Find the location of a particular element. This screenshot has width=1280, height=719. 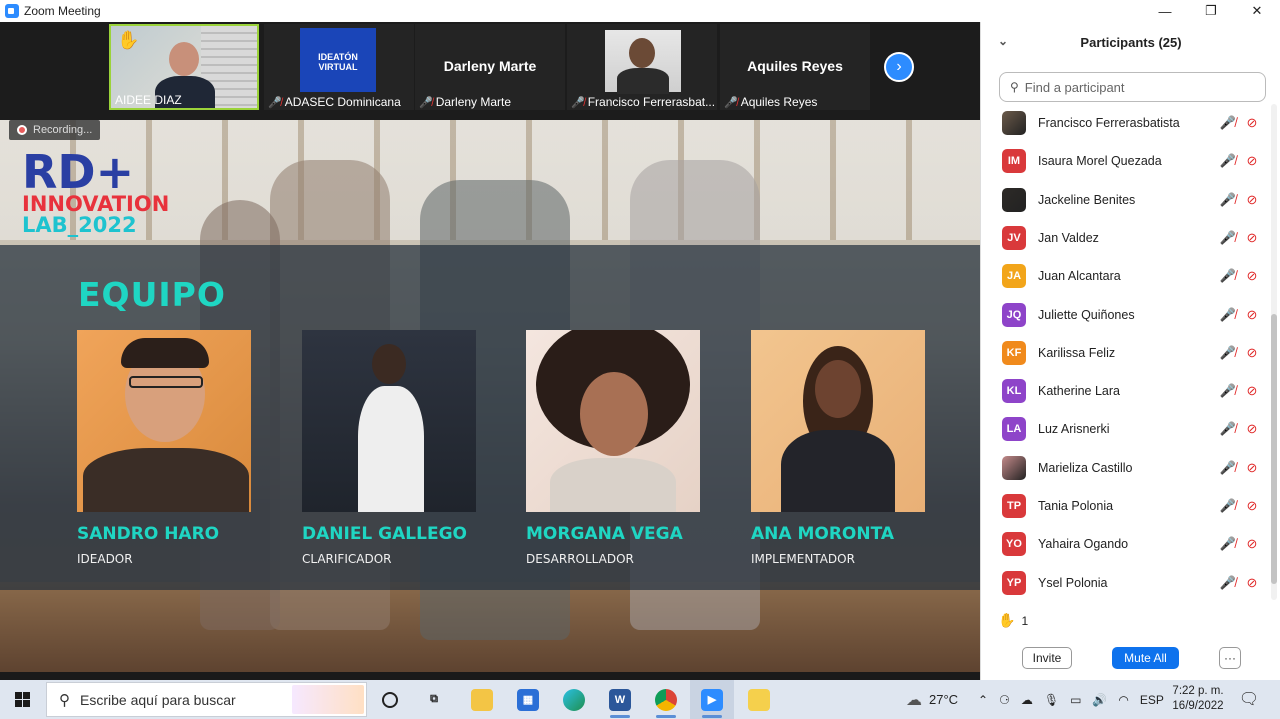

participant-name: Katherine Lara is located at coordinates (1079, 391).